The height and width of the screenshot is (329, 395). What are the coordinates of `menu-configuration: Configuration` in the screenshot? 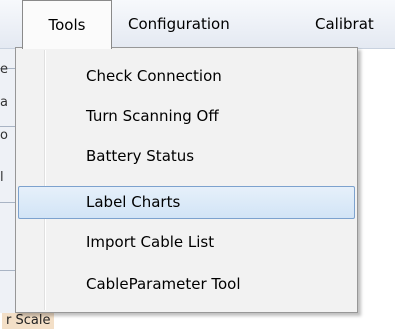 It's located at (179, 23).